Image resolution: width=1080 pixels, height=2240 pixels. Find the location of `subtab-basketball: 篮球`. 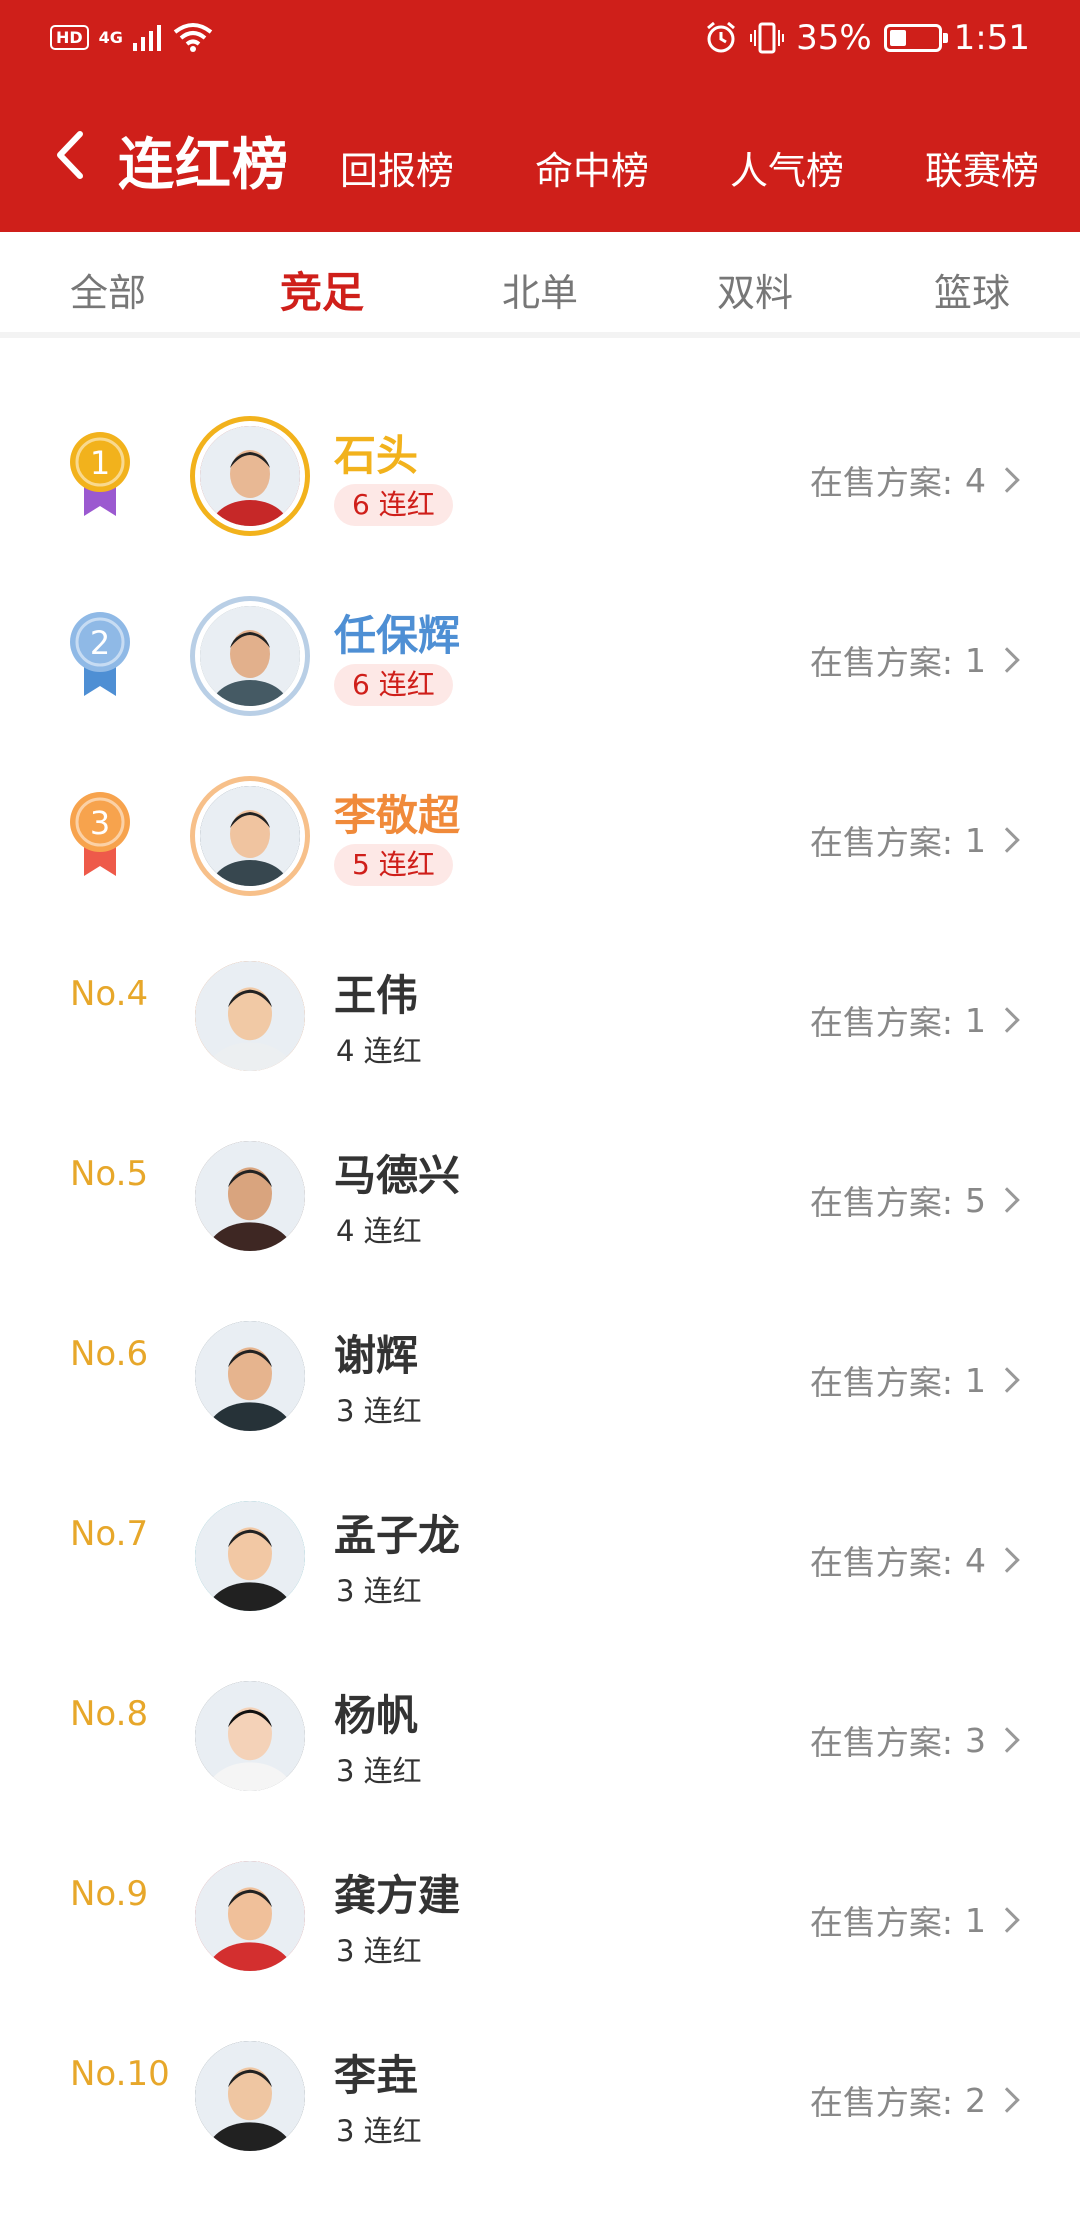

subtab-basketball: 篮球 is located at coordinates (972, 289).